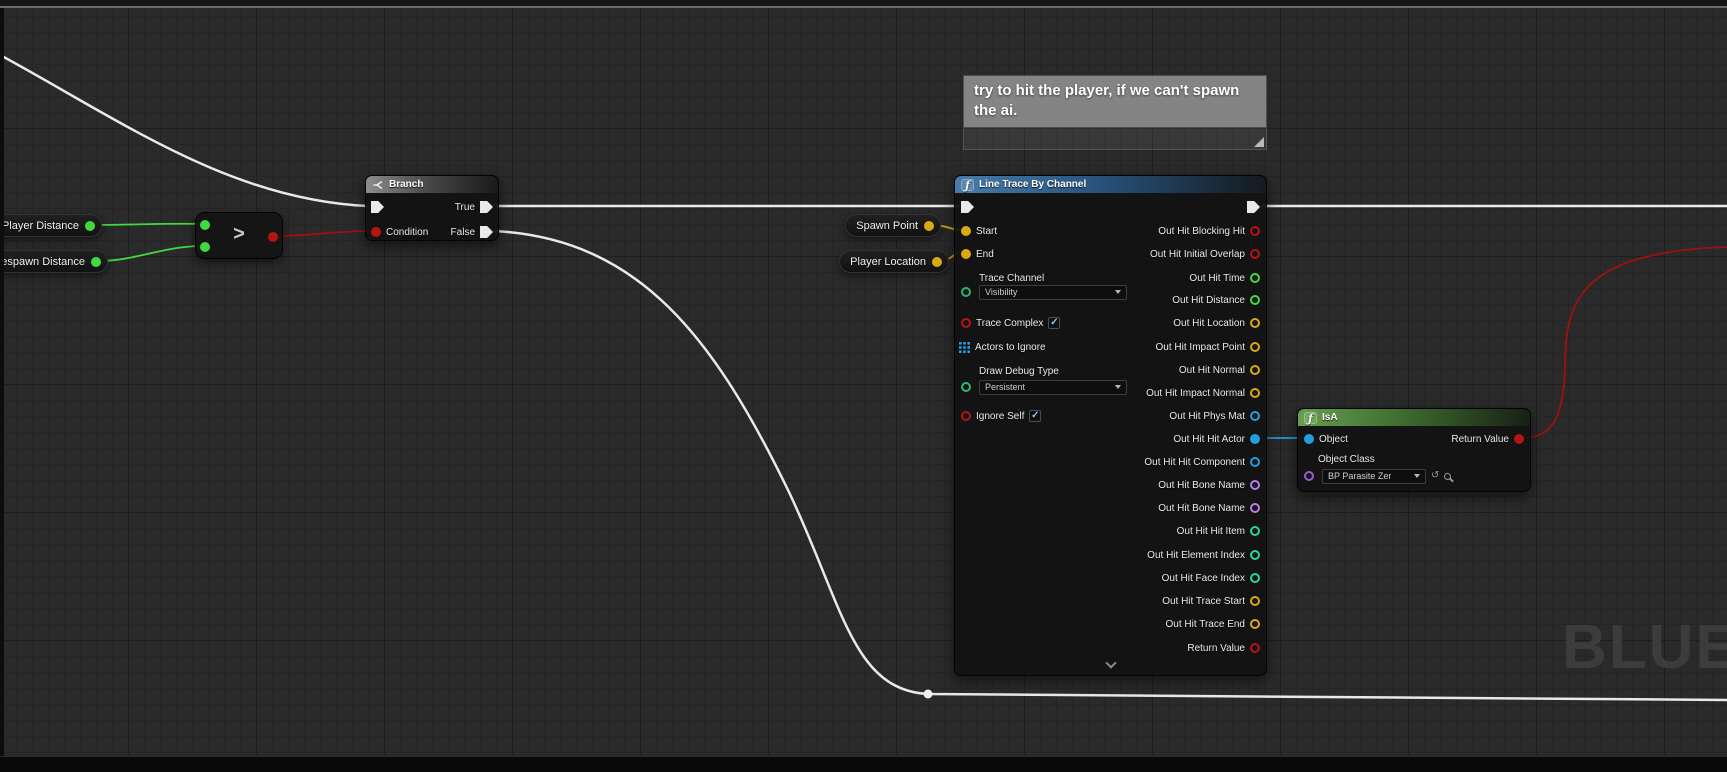 The image size is (1727, 772). What do you see at coordinates (96, 261) in the screenshot?
I see `respawn-distance-output-pin` at bounding box center [96, 261].